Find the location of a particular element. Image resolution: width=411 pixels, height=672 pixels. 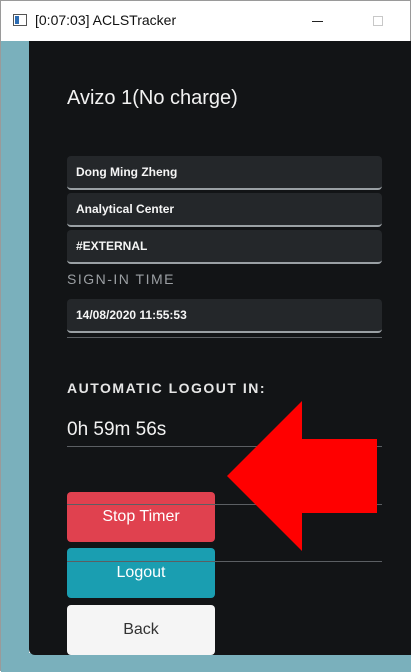

instrument-name: Avizo 1(No charge) is located at coordinates (152, 98).